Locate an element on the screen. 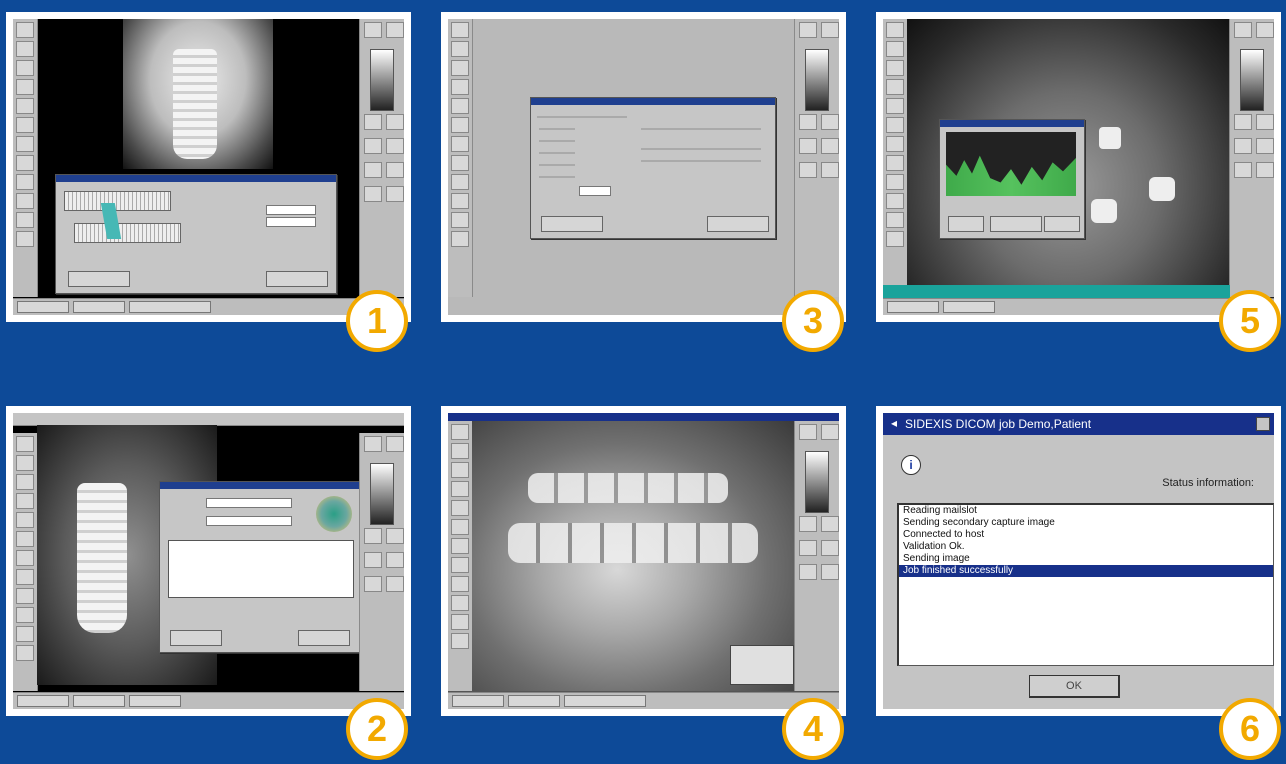 The width and height of the screenshot is (1286, 764). log-entry: Sending secondary capture image is located at coordinates (1086, 523).